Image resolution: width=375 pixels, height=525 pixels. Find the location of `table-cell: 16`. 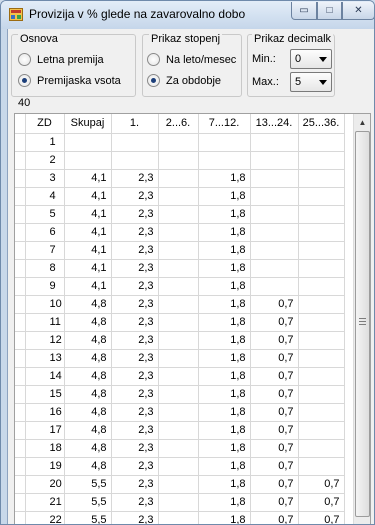

table-cell: 16 is located at coordinates (45, 412).